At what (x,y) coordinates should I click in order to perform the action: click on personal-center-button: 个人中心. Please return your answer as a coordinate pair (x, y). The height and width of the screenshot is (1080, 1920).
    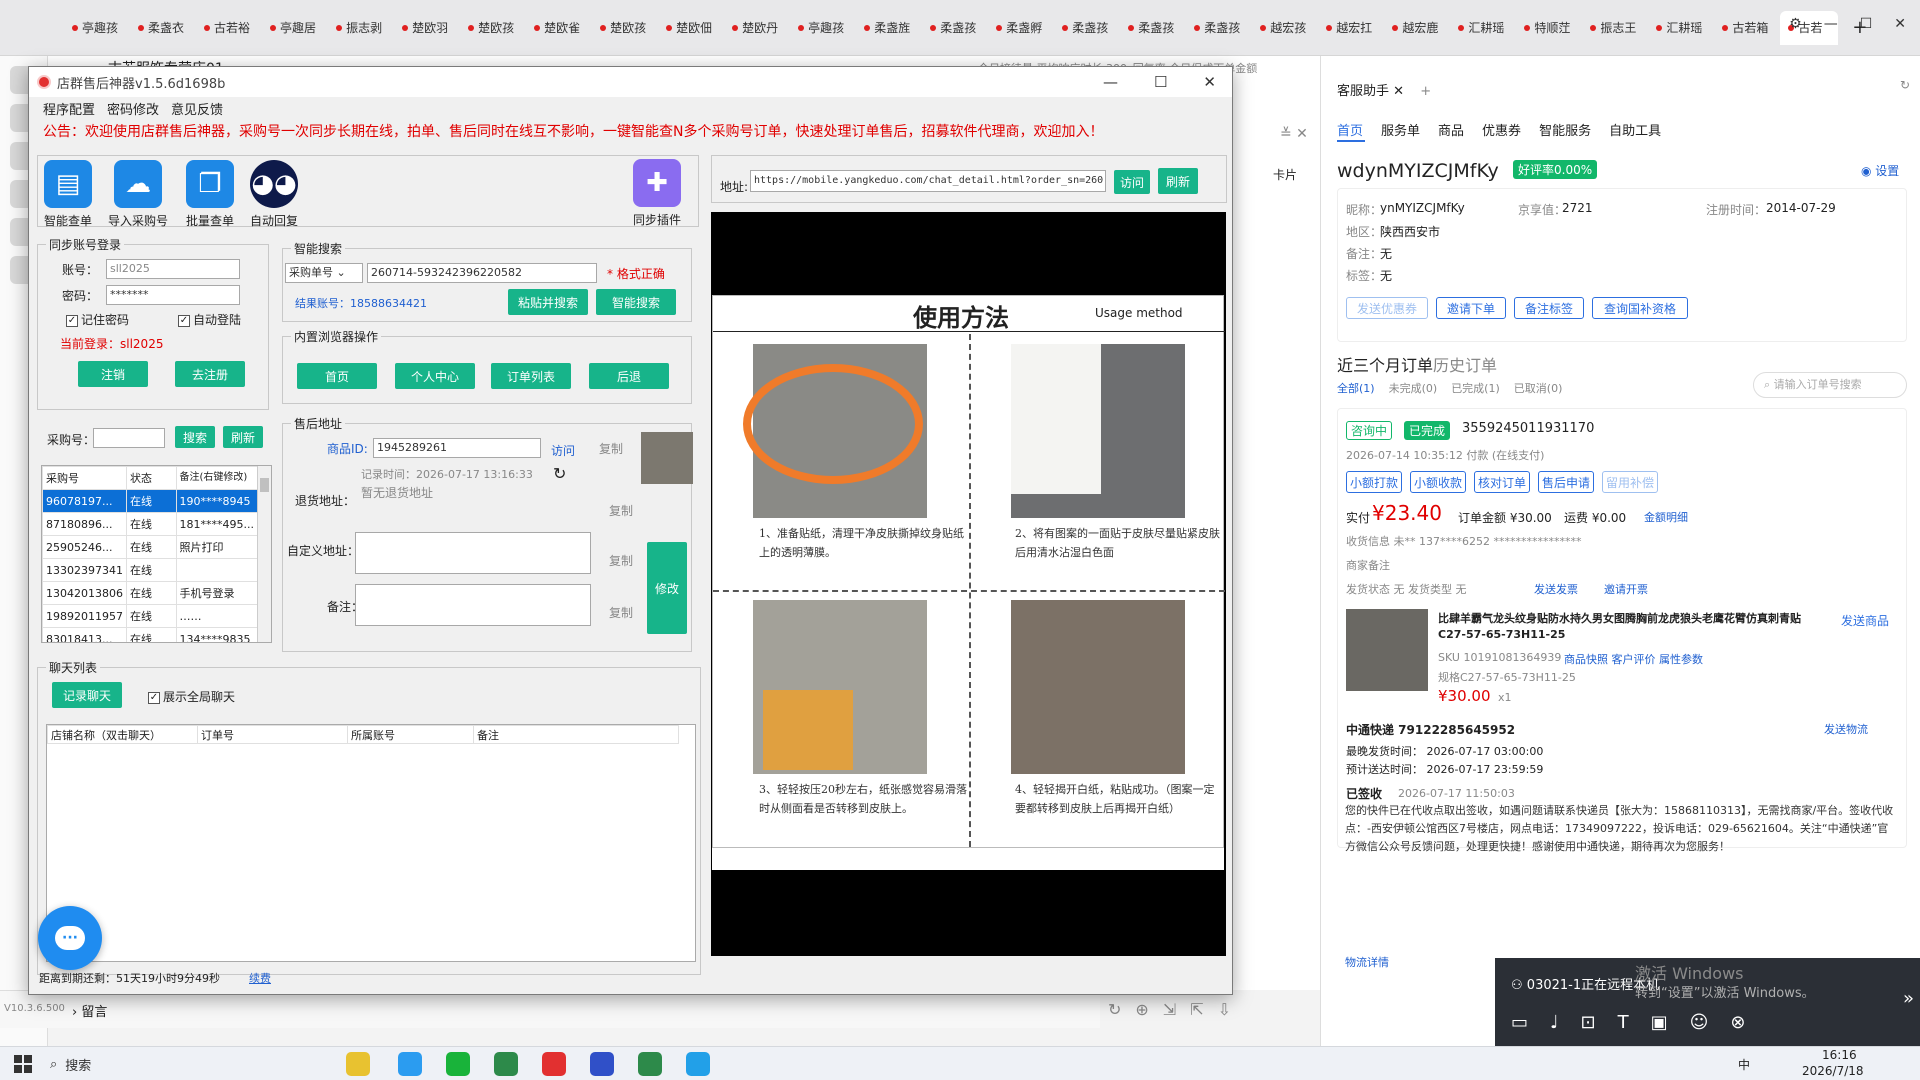
    Looking at the image, I should click on (435, 376).